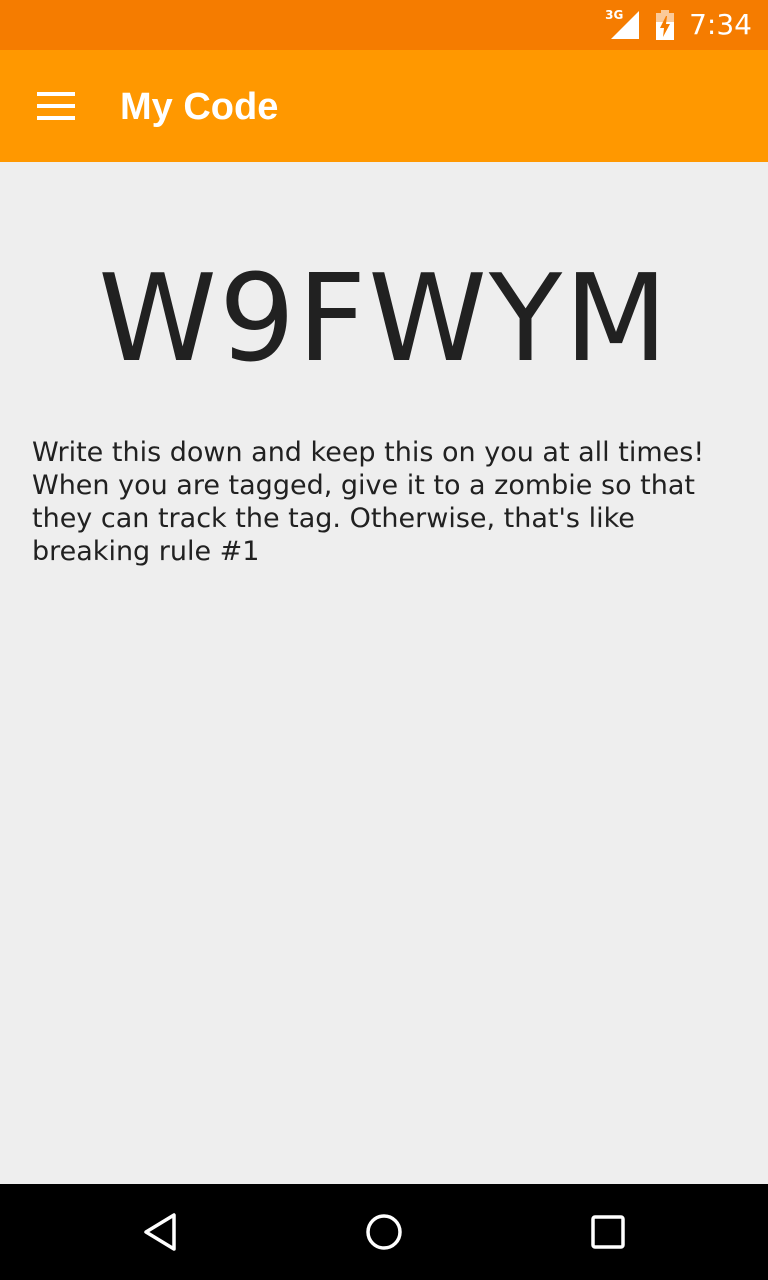 This screenshot has height=1280, width=768. I want to click on status-icons: 3G 7:34, so click(678, 25).